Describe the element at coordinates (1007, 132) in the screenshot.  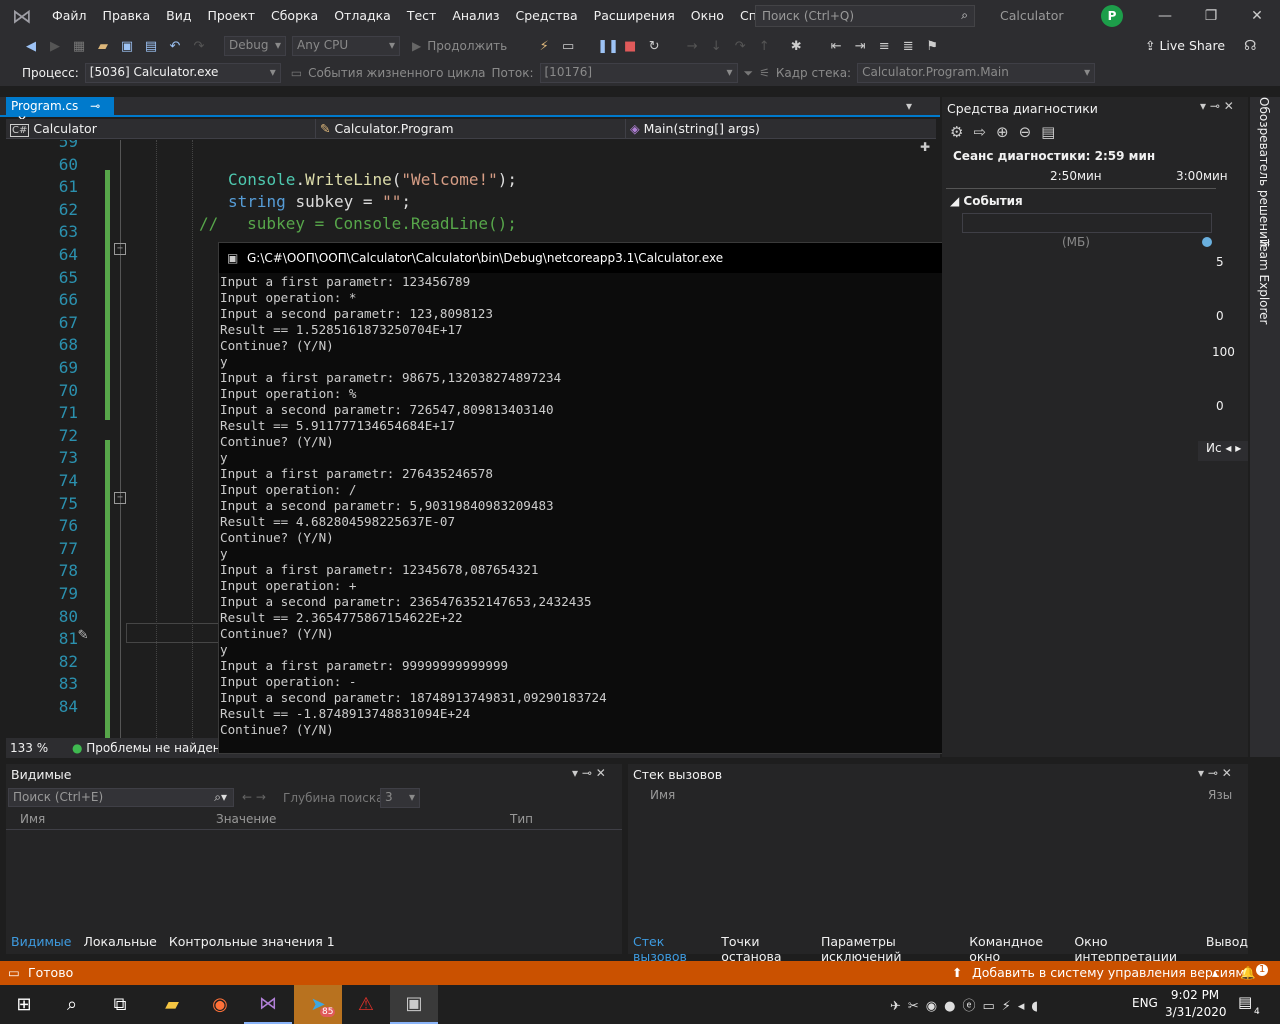
I see `diagnostics-toolbar-icons: ⚙⇨⊕⊖▤` at that location.